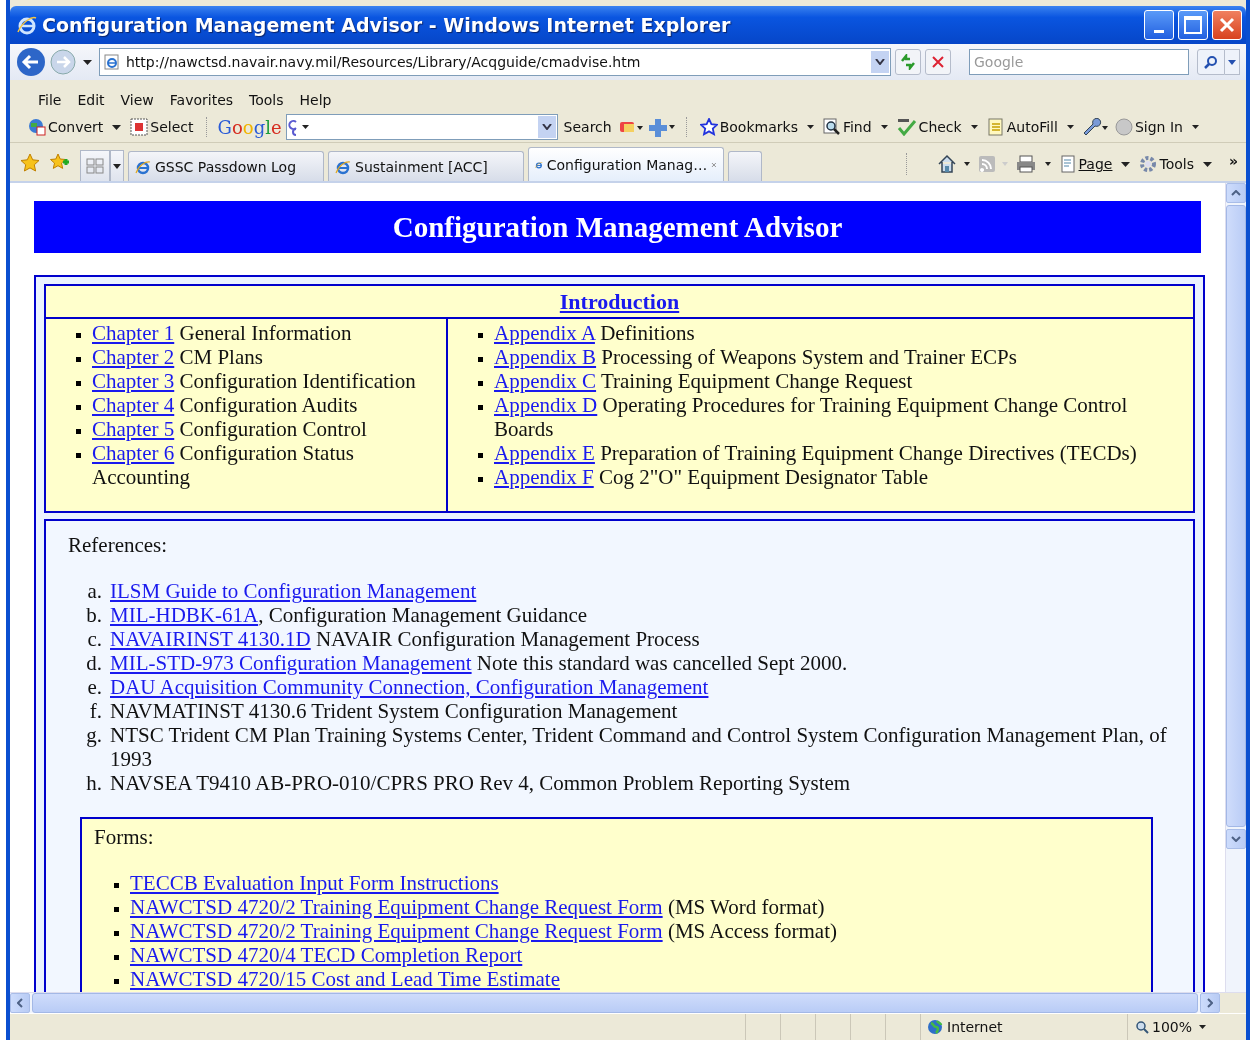 The width and height of the screenshot is (1250, 1040). Describe the element at coordinates (30, 163) in the screenshot. I see `favorites-star-icon` at that location.